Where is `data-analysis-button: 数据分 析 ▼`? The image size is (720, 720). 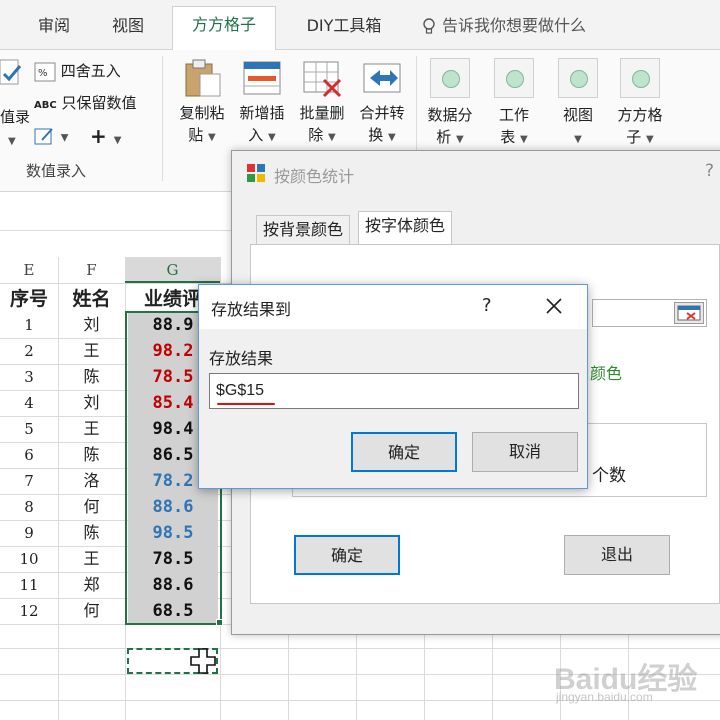
data-analysis-button: 数据分 析 ▼ is located at coordinates (450, 104).